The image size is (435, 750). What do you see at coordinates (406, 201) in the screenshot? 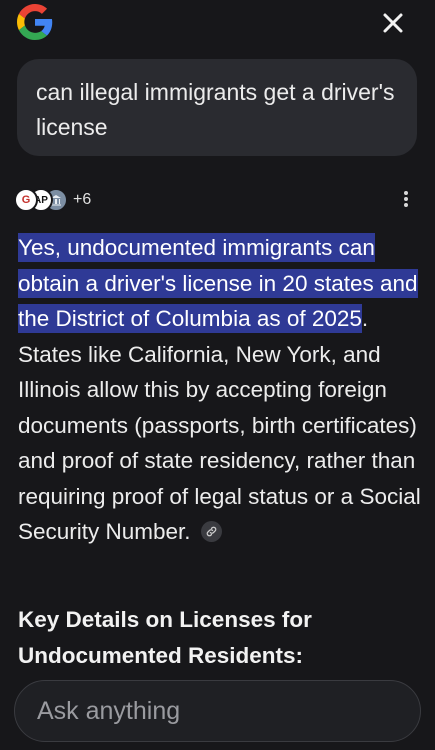
I see `more-vertical-icon` at bounding box center [406, 201].